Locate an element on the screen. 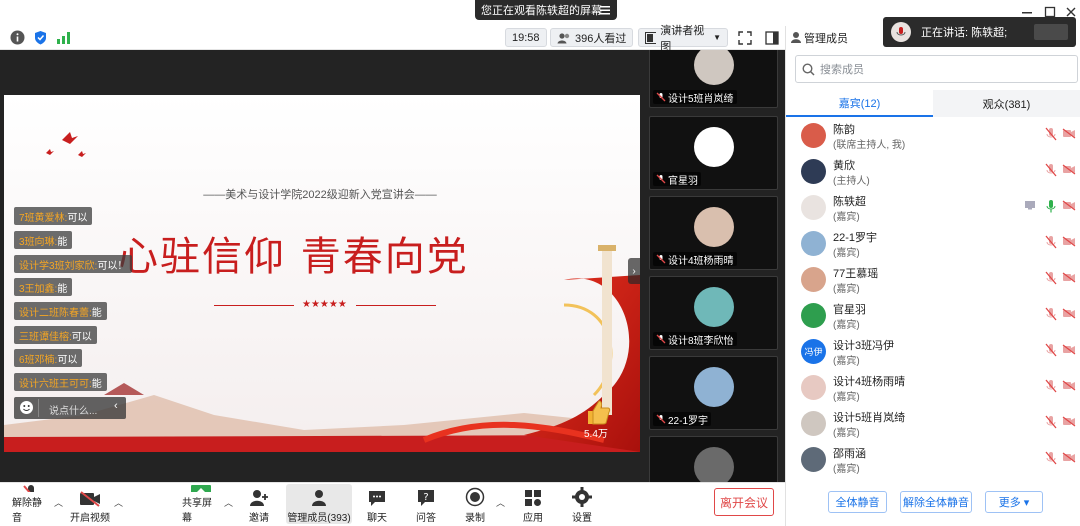  participant-name-label: 官星羽 is located at coordinates (677, 179).